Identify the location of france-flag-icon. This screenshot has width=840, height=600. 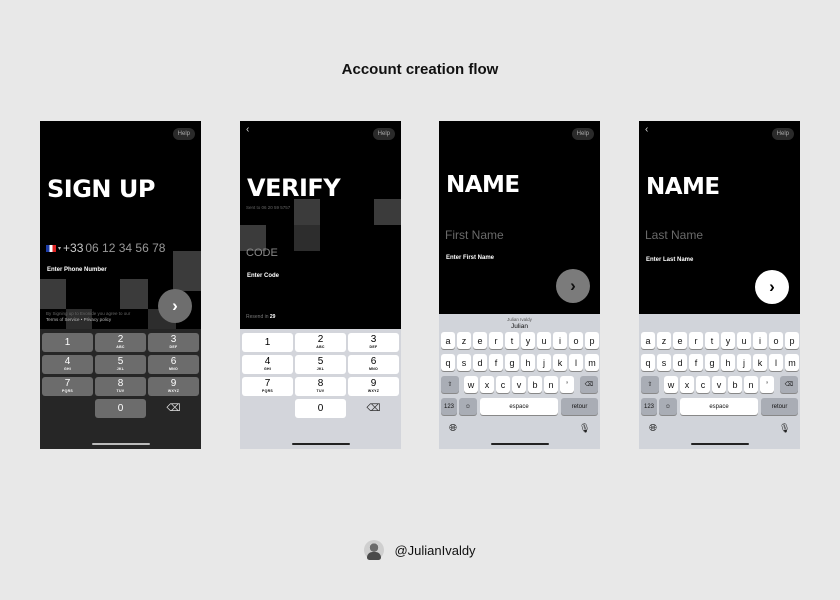
(51, 248).